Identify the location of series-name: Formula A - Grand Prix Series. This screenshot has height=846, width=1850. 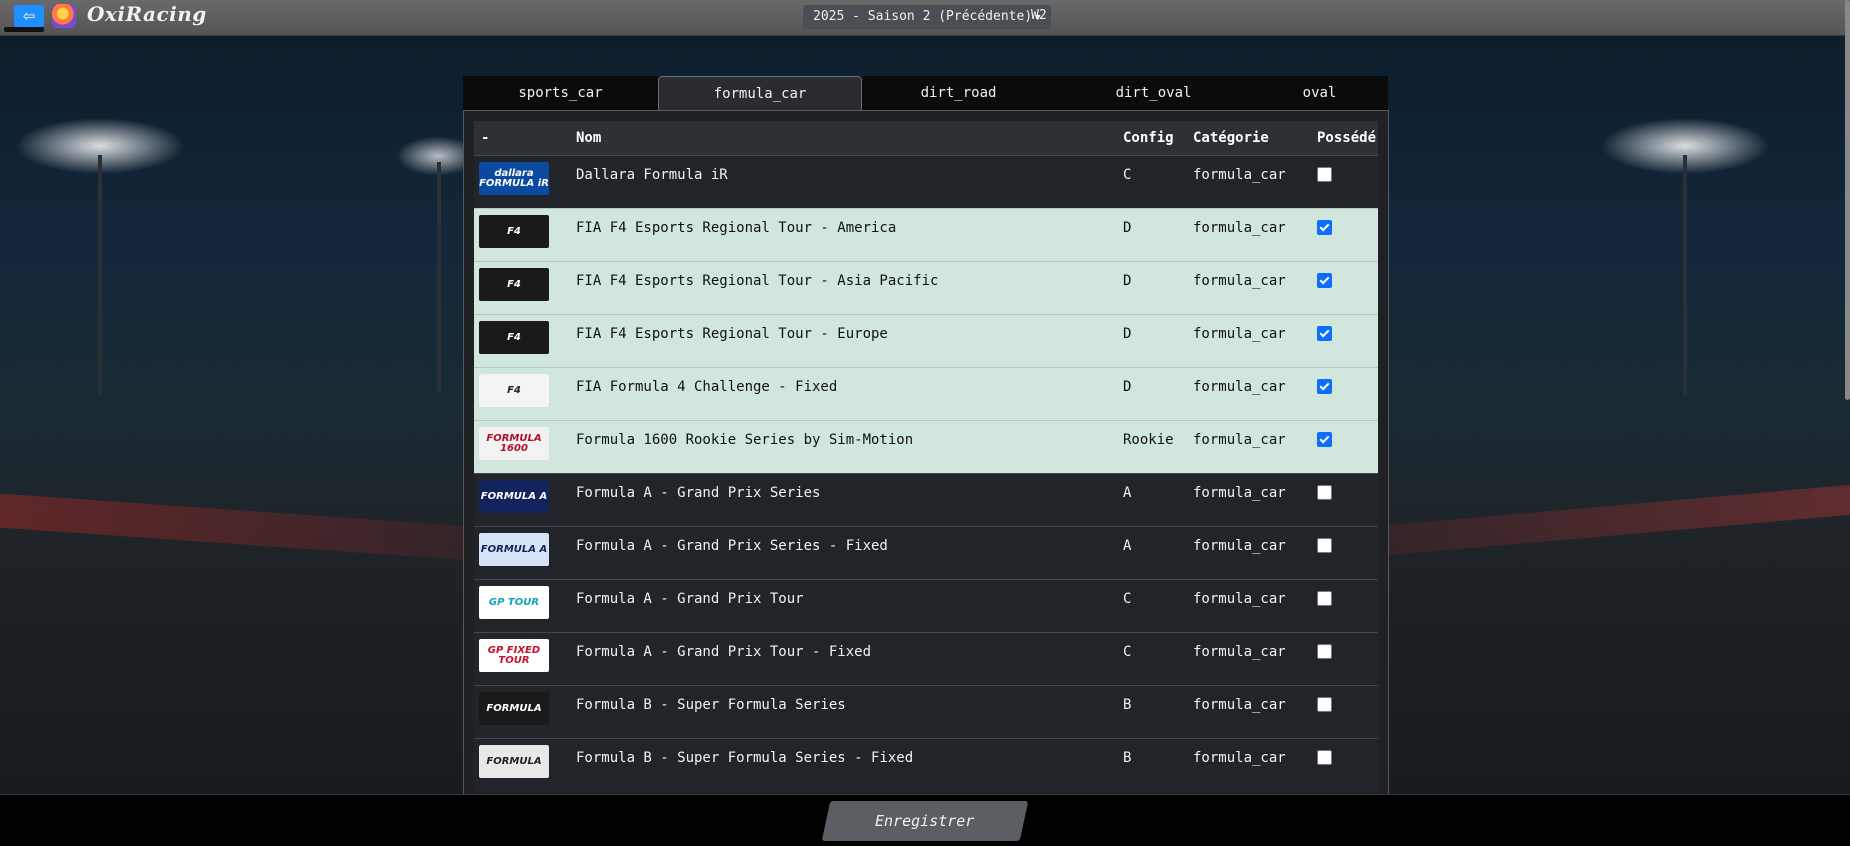
(842, 500).